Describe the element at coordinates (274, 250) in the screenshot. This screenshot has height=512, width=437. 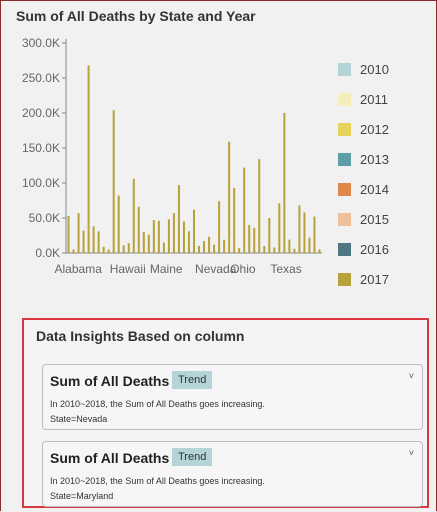
I see `bar-south-dakota` at that location.